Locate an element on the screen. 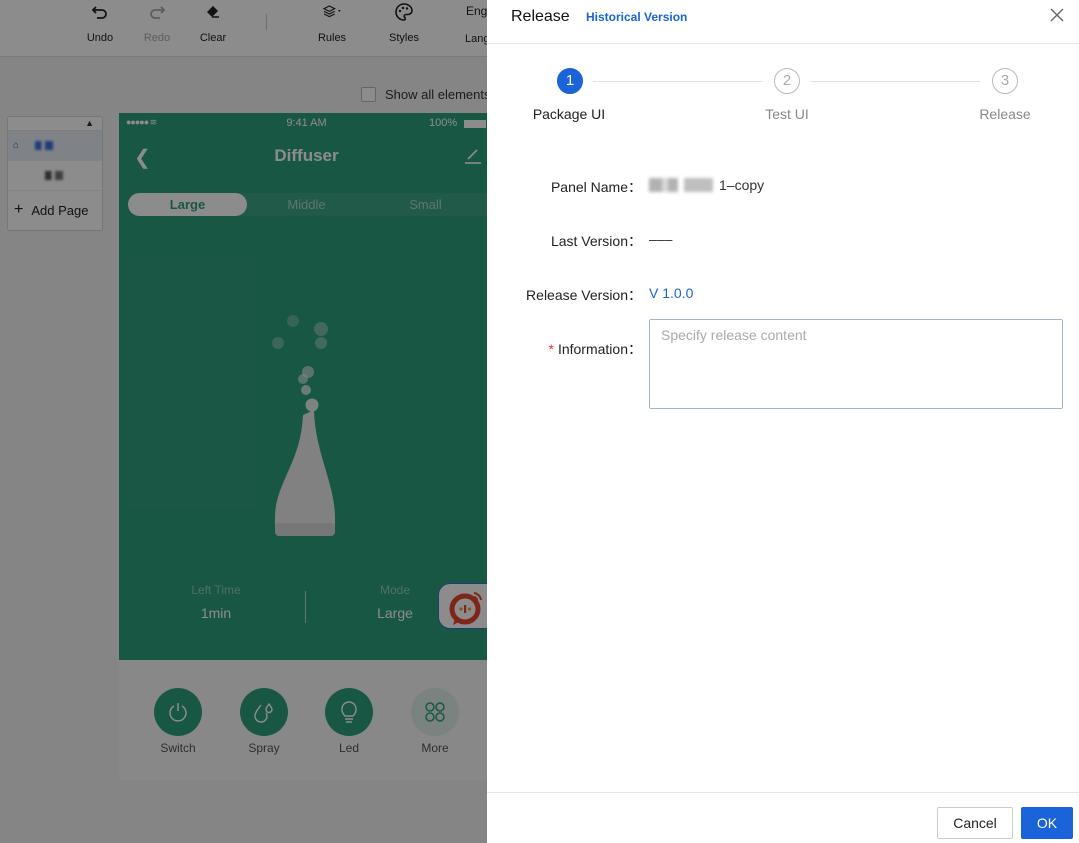 The width and height of the screenshot is (1079, 843). release-version-label: Release Version： is located at coordinates (584, 295).